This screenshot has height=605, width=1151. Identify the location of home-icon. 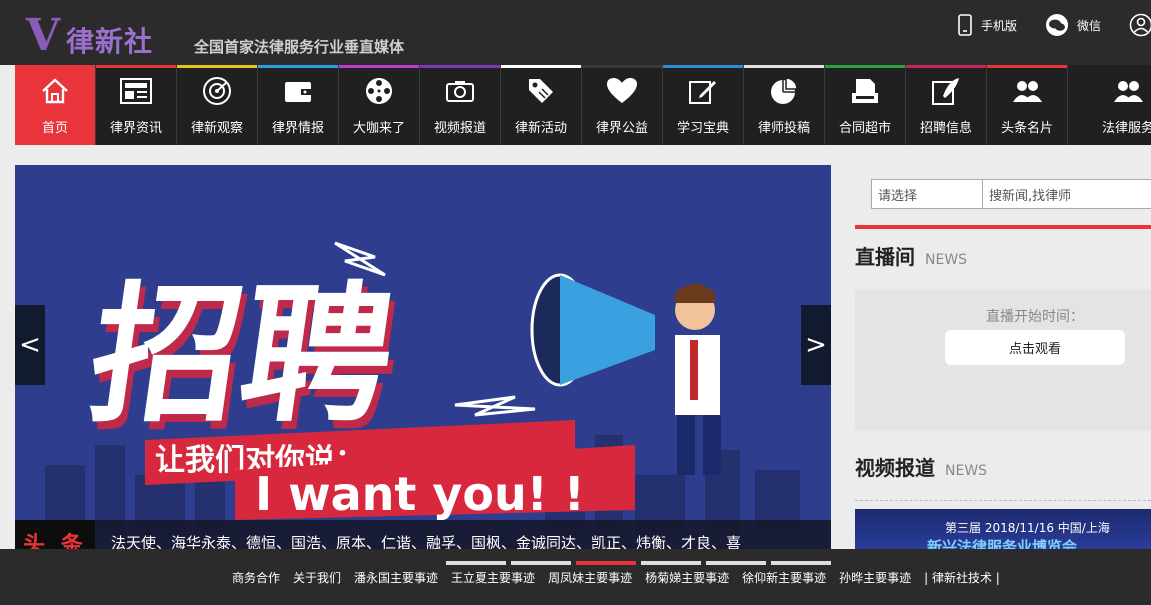
(55, 91).